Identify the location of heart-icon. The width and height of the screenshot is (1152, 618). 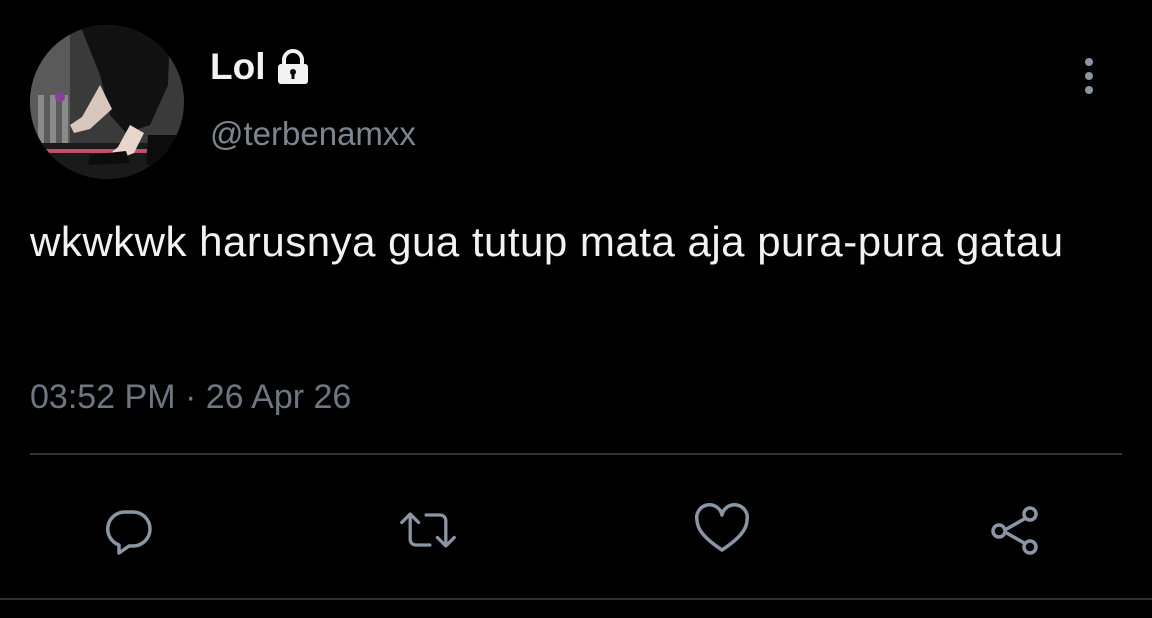
(722, 527).